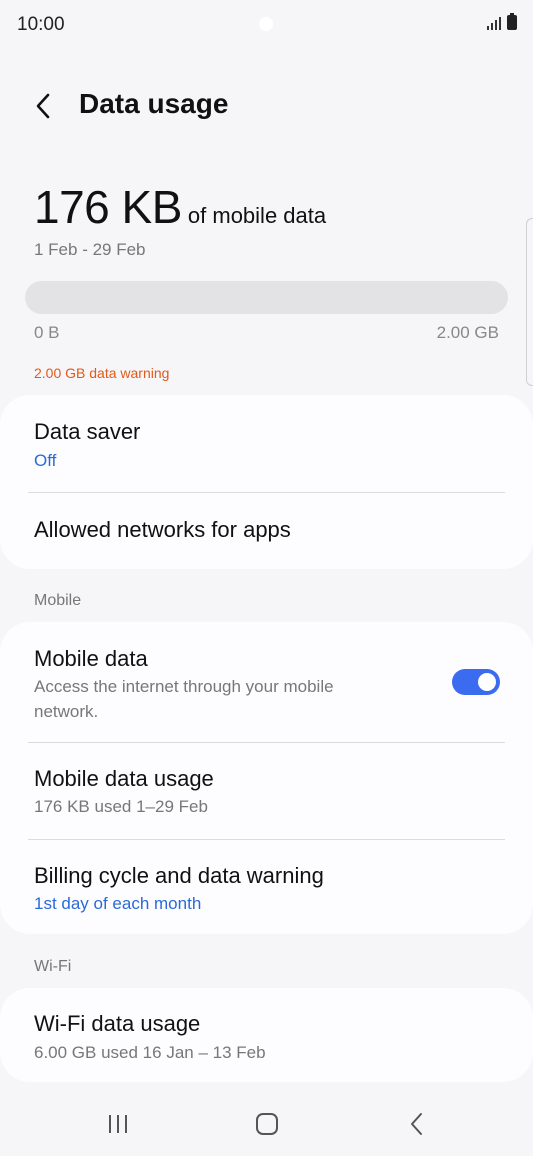 The width and height of the screenshot is (533, 1156). I want to click on usage-suffix: of mobile data, so click(257, 215).